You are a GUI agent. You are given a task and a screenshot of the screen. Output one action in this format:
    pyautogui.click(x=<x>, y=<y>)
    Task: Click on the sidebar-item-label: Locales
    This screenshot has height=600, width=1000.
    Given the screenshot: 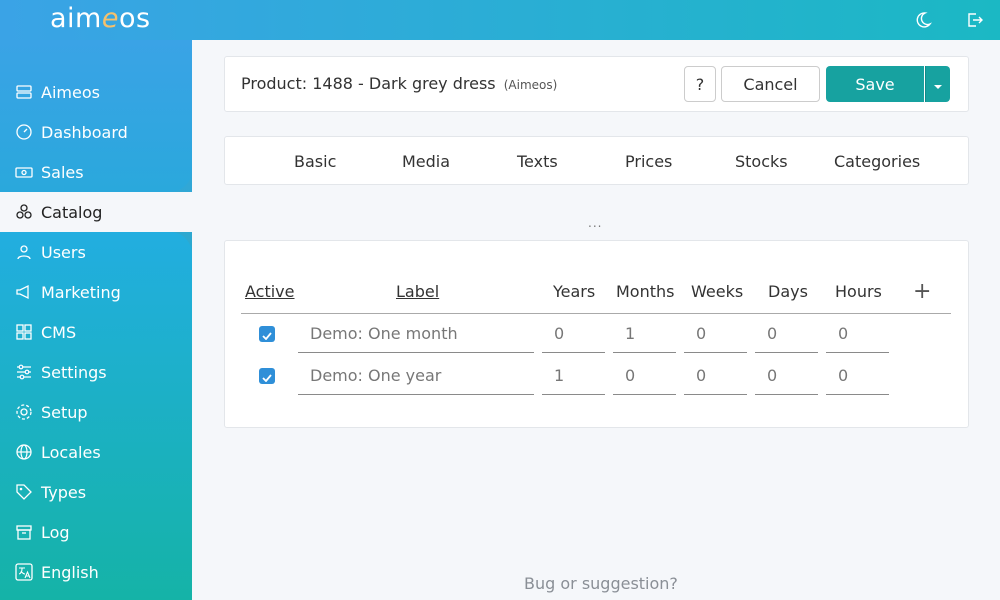 What is the action you would take?
    pyautogui.click(x=71, y=452)
    